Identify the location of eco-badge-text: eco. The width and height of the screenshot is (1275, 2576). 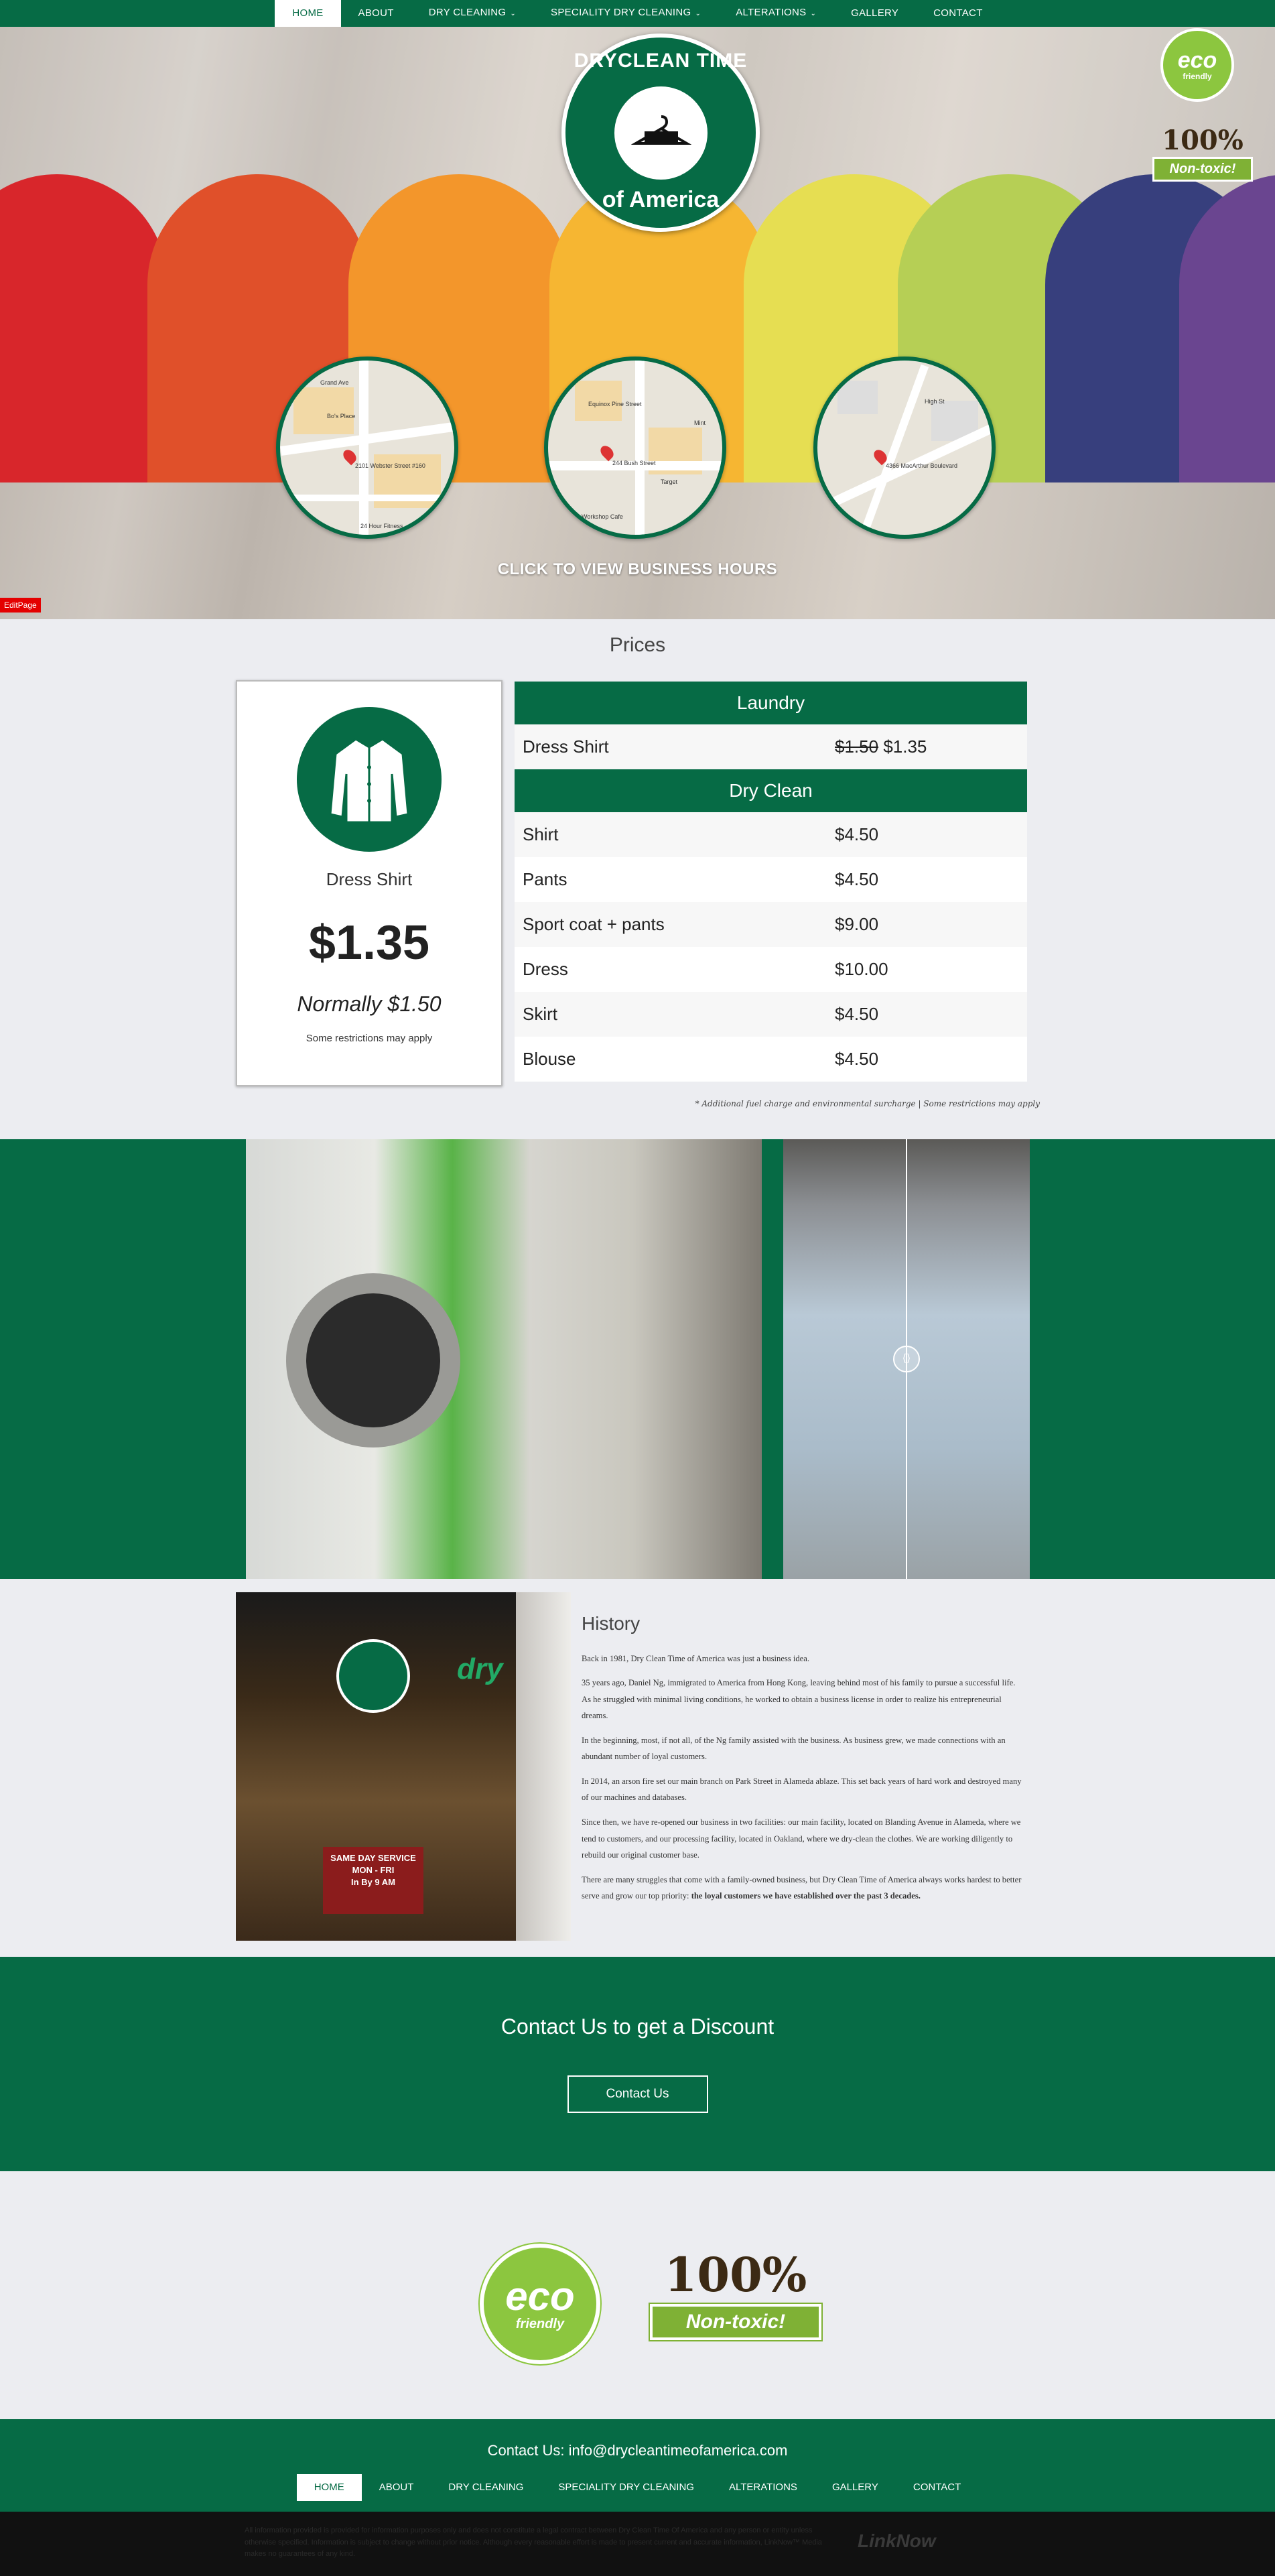
(540, 2296).